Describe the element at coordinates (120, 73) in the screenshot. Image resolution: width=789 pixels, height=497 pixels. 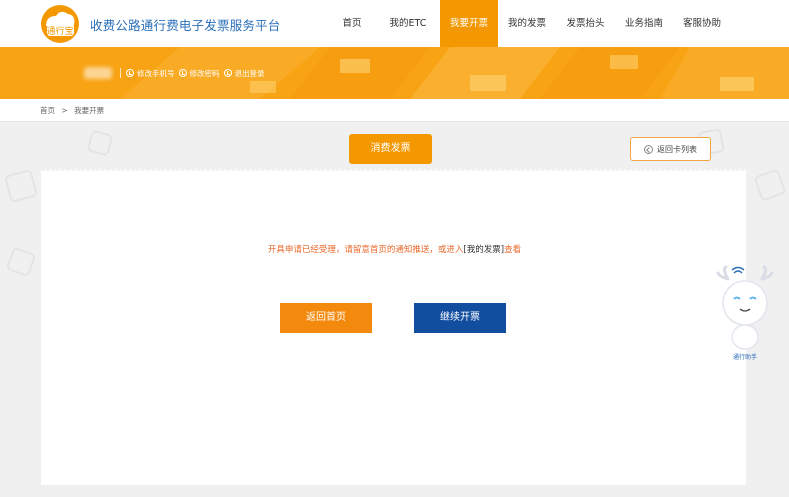
I see `divider` at that location.